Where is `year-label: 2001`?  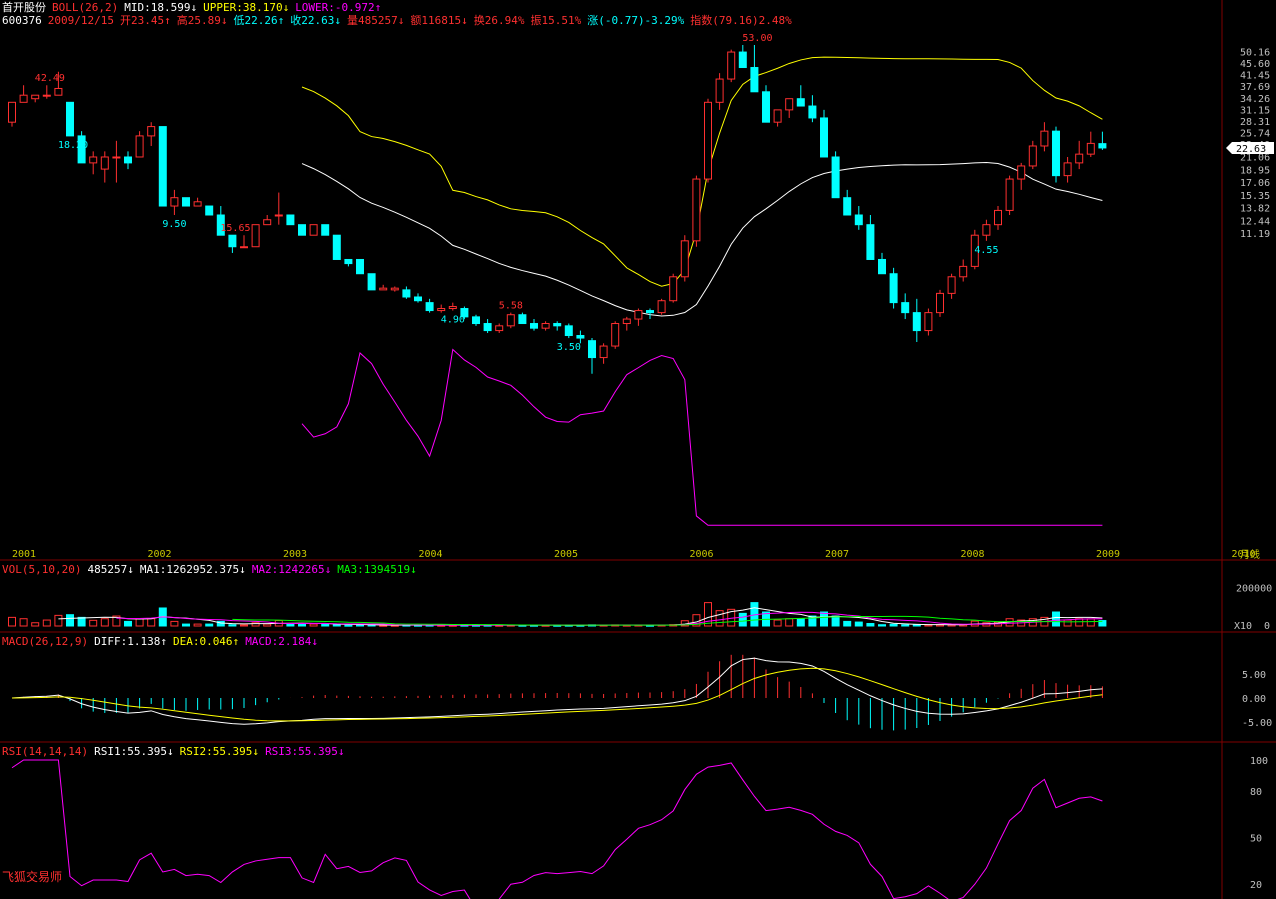
year-label: 2001 is located at coordinates (24, 554).